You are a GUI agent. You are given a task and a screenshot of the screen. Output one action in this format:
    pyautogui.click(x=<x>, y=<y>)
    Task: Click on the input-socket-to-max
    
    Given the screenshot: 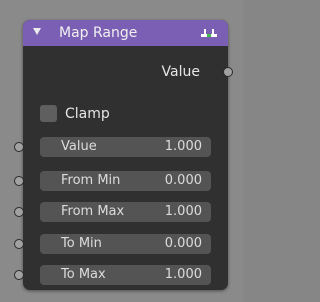 What is the action you would take?
    pyautogui.click(x=19, y=275)
    